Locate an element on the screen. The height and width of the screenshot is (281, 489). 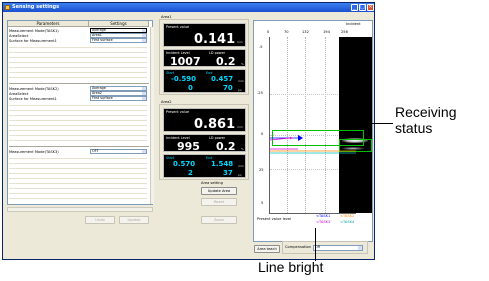
legend-task2: <TASK2 is located at coordinates (347, 216).